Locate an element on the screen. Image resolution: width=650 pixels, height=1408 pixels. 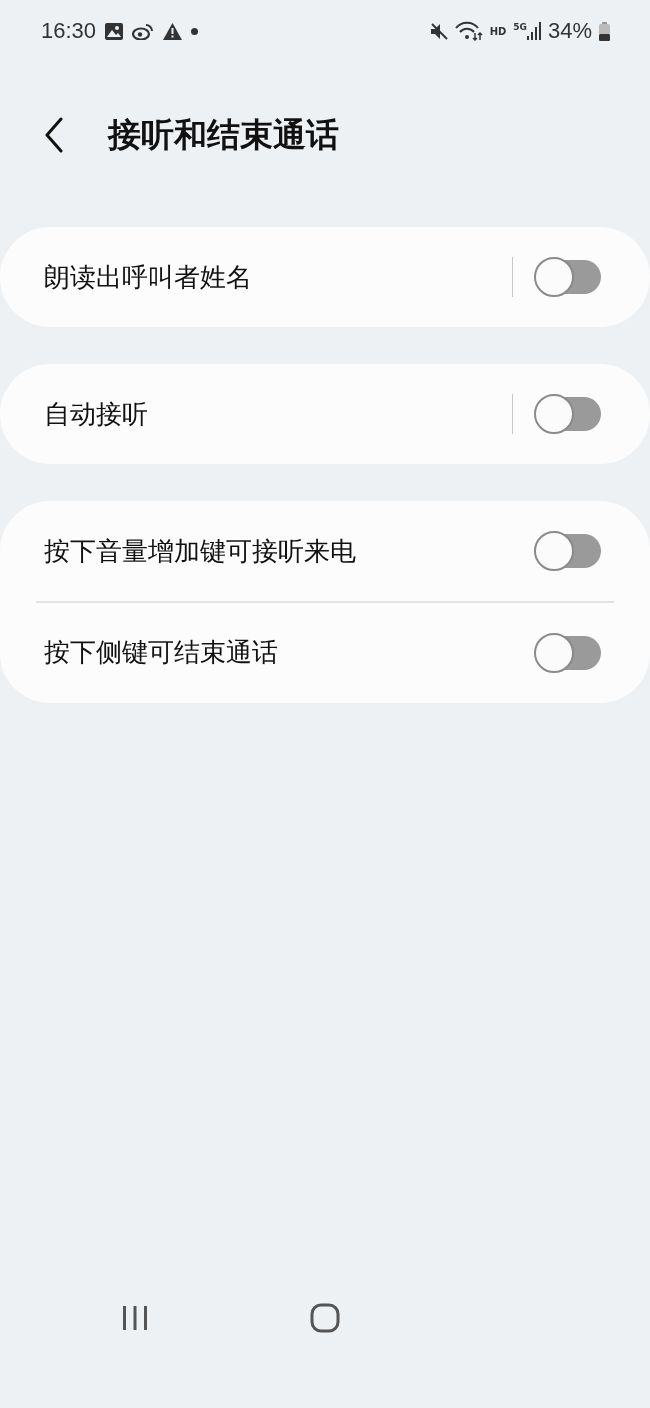
battery-percent: 34% is located at coordinates (569, 31).